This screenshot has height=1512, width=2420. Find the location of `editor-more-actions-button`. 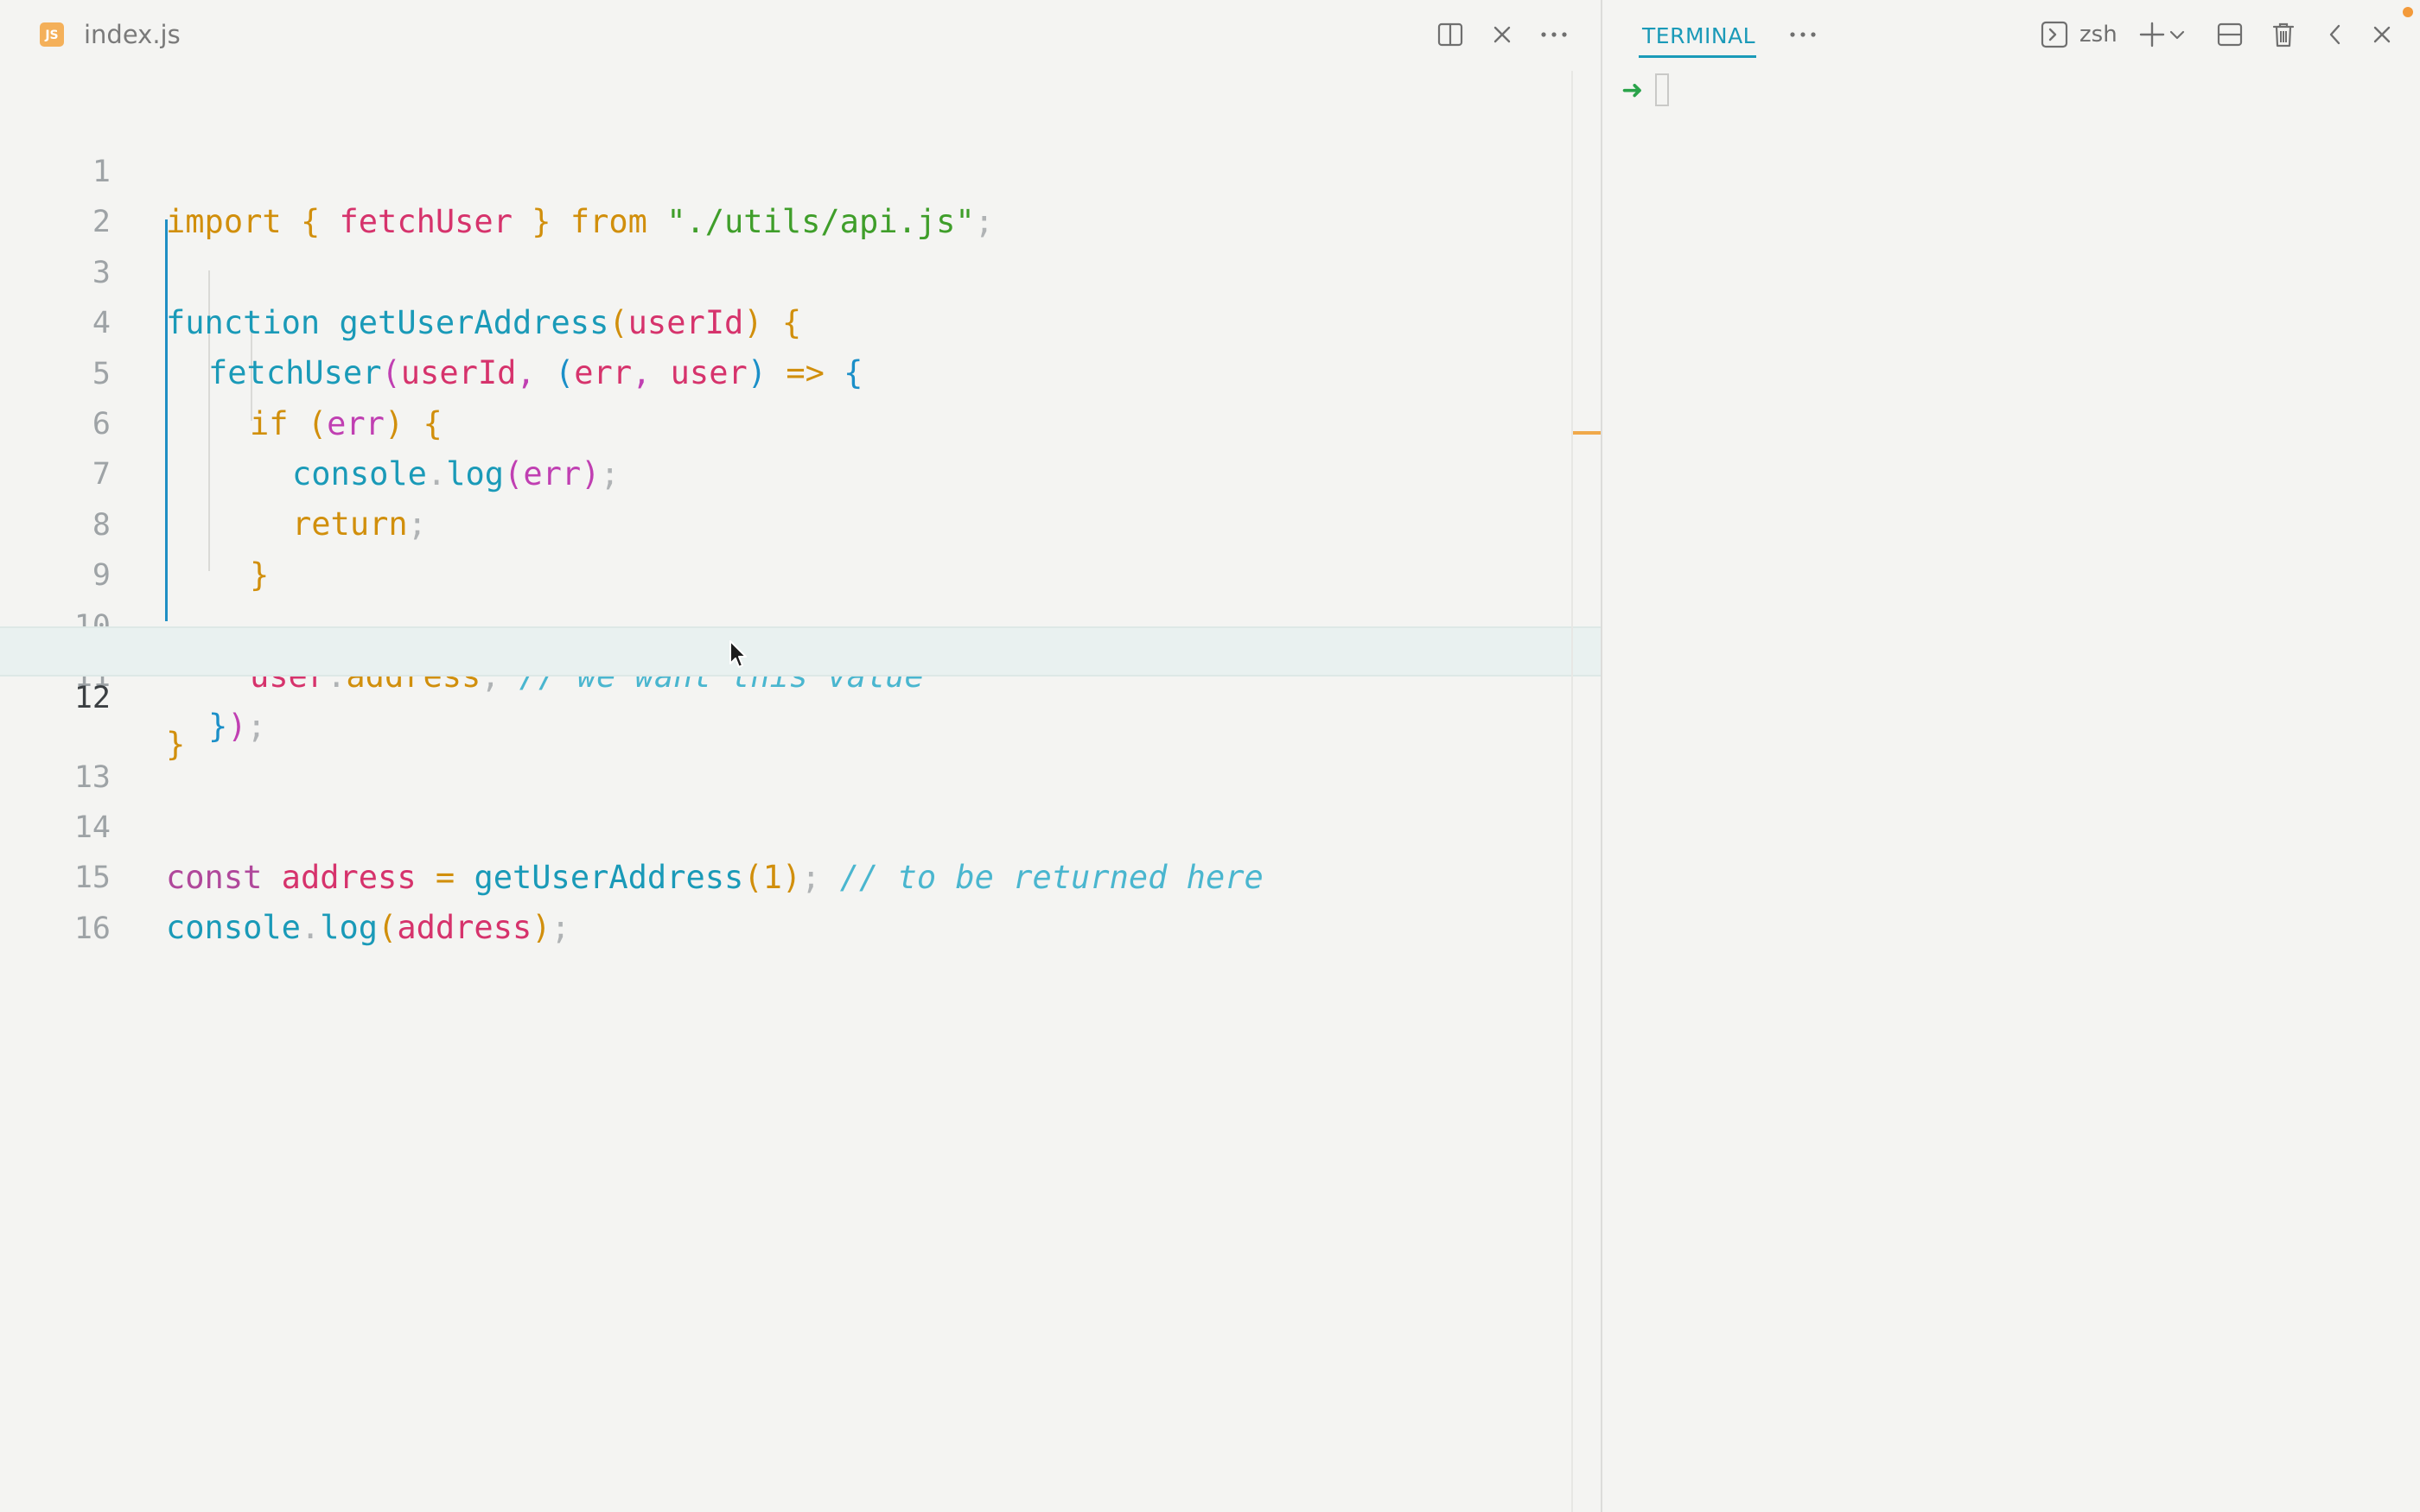

editor-more-actions-button is located at coordinates (1554, 35).